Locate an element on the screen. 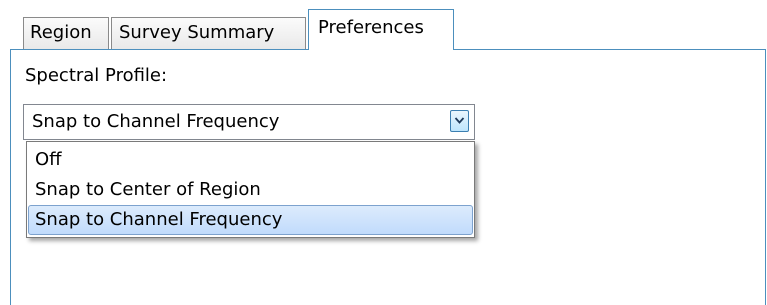  option-snap-to-center-of-region: Snap to Center of Region is located at coordinates (250, 190).